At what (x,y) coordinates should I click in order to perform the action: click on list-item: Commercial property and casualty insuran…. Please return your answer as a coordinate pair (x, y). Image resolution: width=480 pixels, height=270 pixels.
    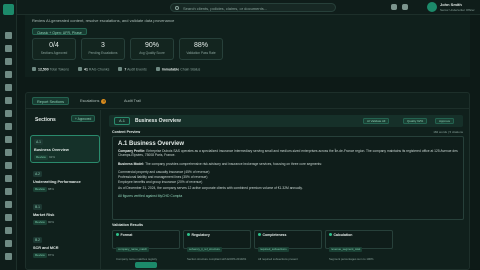
    Looking at the image, I should click on (164, 171).